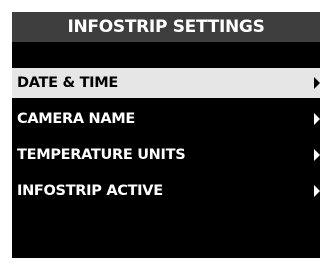 This screenshot has height=270, width=322. Describe the element at coordinates (166, 191) in the screenshot. I see `menu-item-infostrip-active: INFOSTRIP ACTIVE` at that location.